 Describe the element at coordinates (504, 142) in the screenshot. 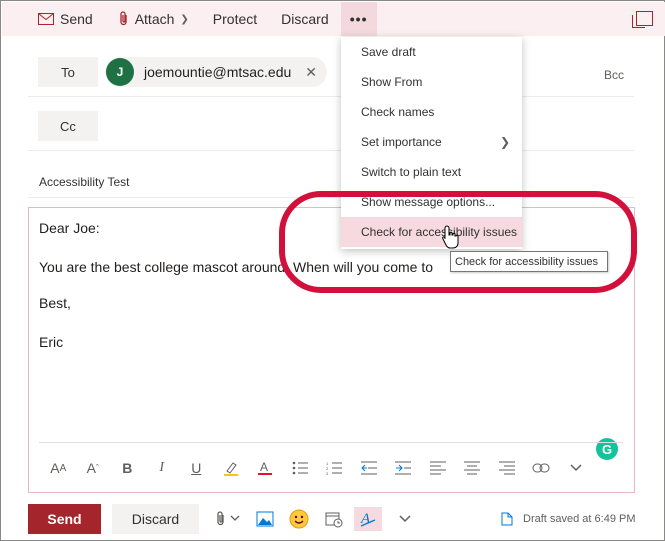

I see `chevron-right-icon: ❯` at that location.